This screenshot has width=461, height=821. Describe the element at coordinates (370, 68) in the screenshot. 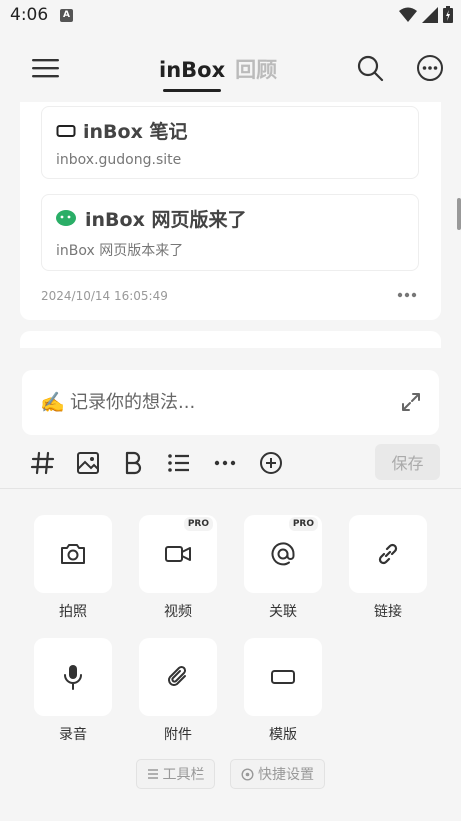

I see `search-icon` at that location.